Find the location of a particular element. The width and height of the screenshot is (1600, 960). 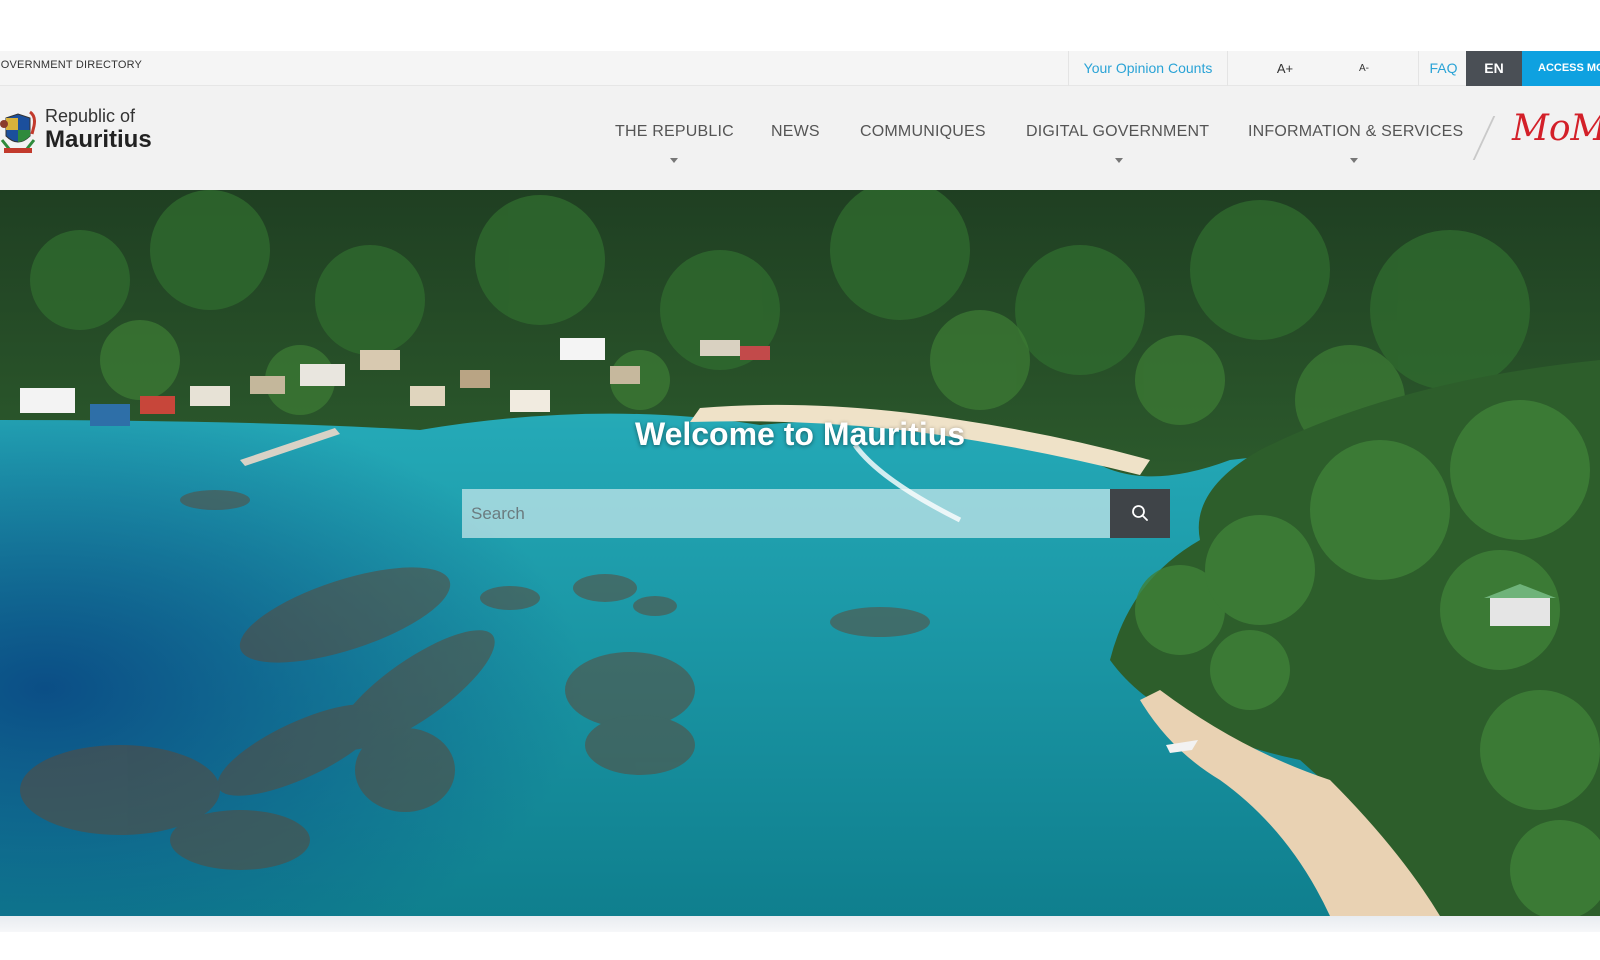

site-logo: Republic of Mauritius is located at coordinates (85, 134).